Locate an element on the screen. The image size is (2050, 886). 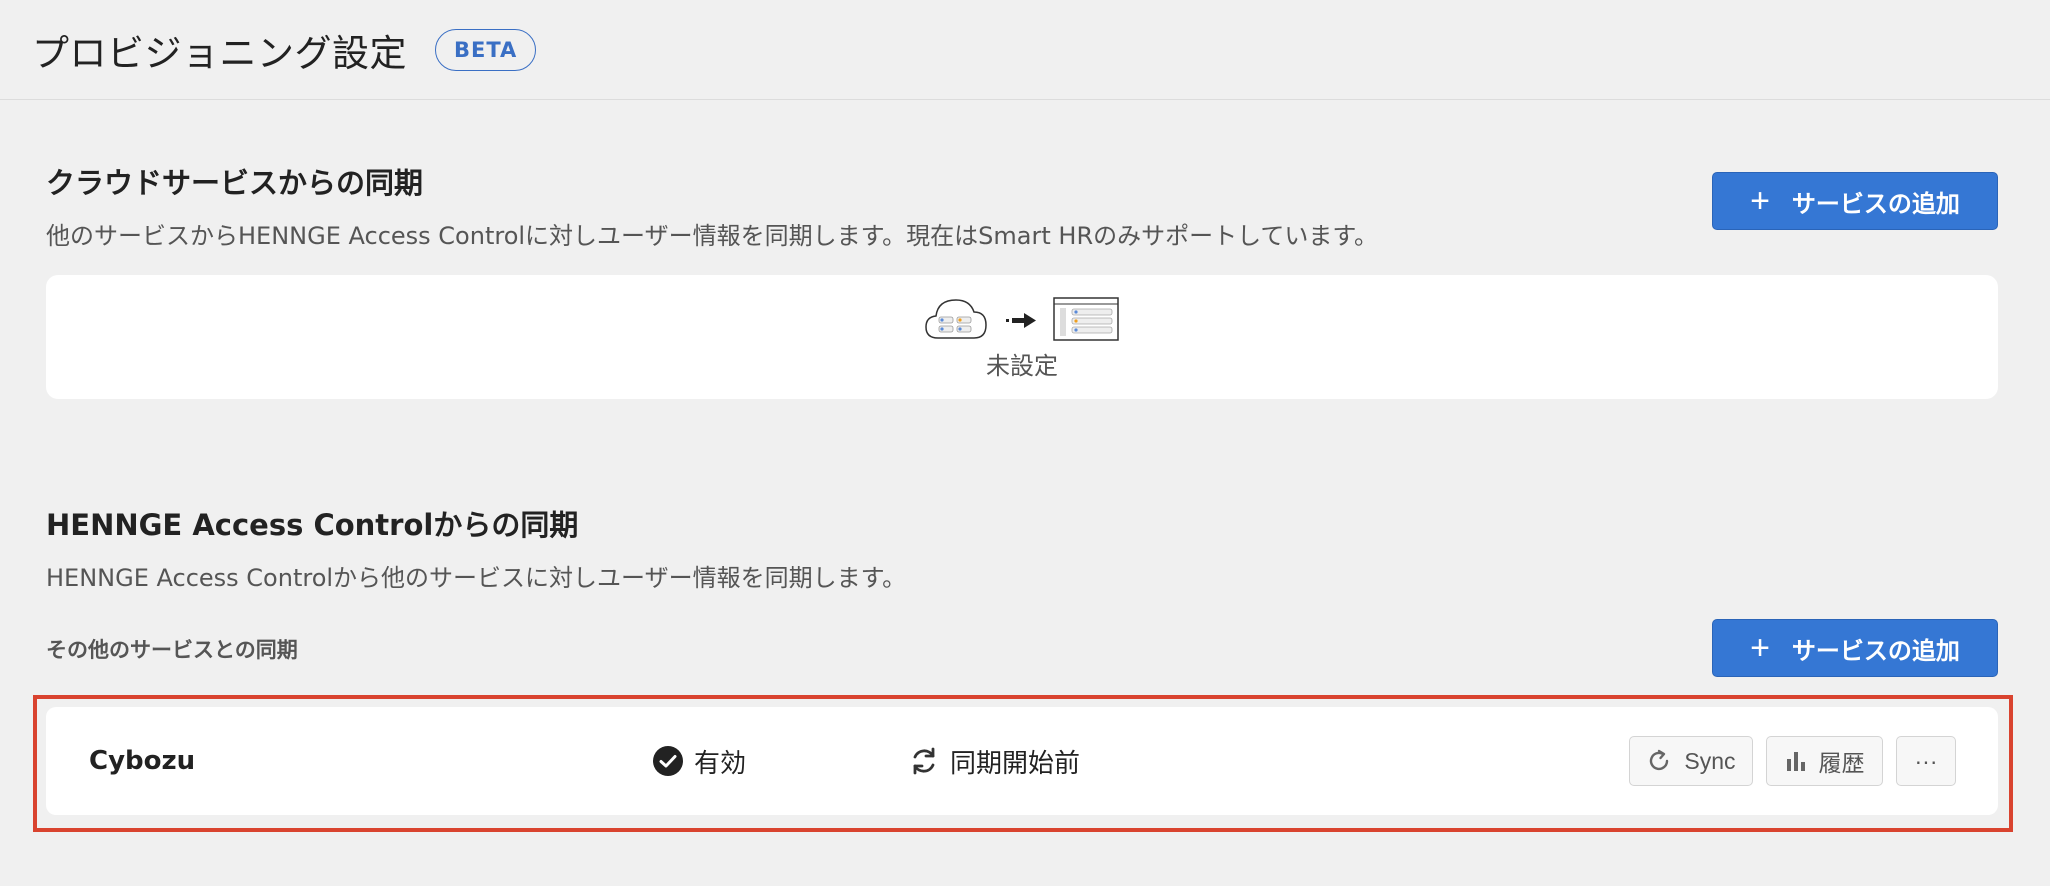
cloud-add-service-button: + サービスの追加 is located at coordinates (1855, 201).